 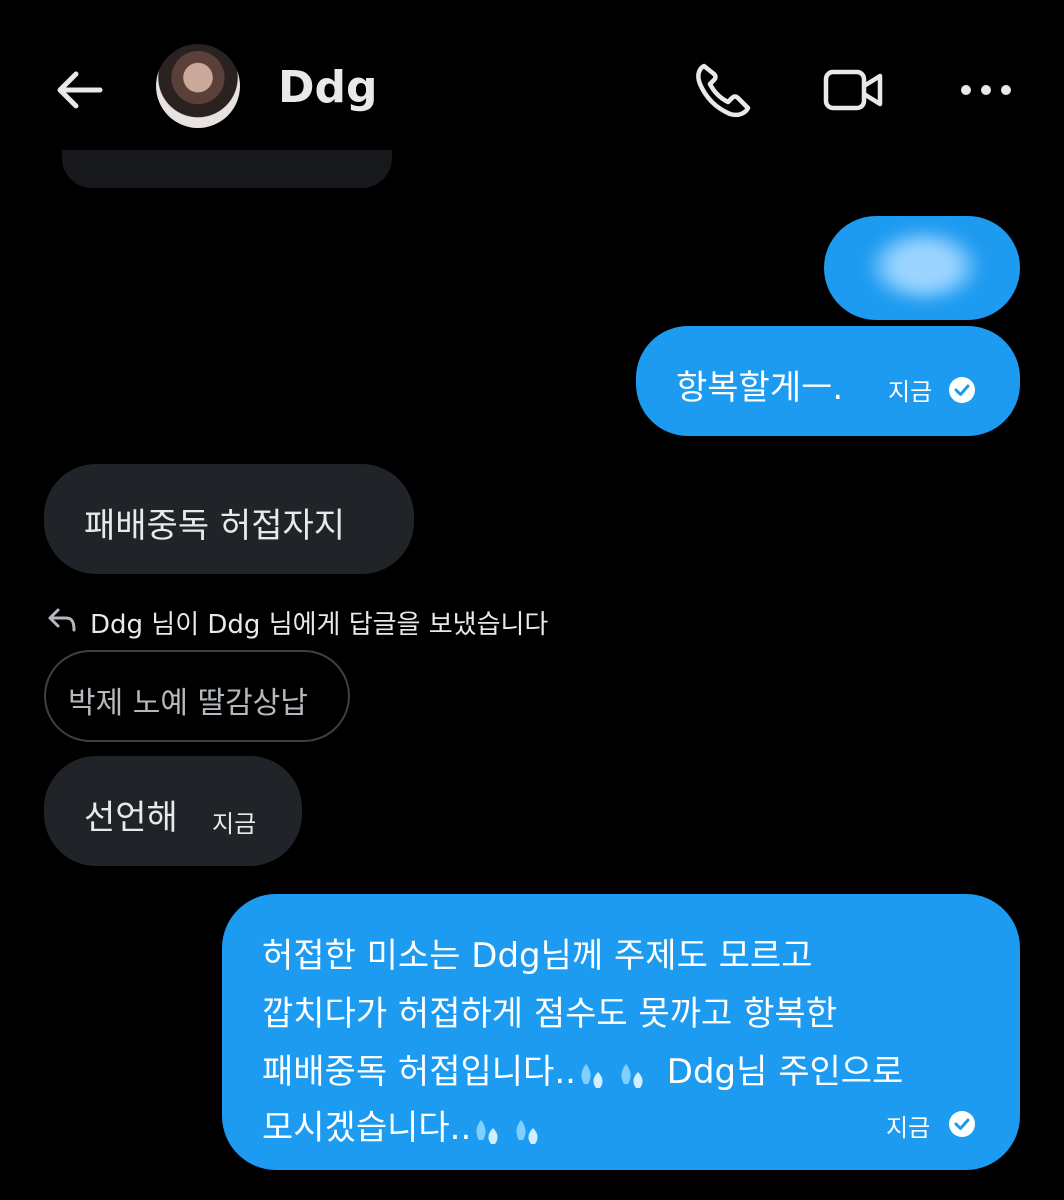 I want to click on redaction-scribble, so click(x=924, y=266).